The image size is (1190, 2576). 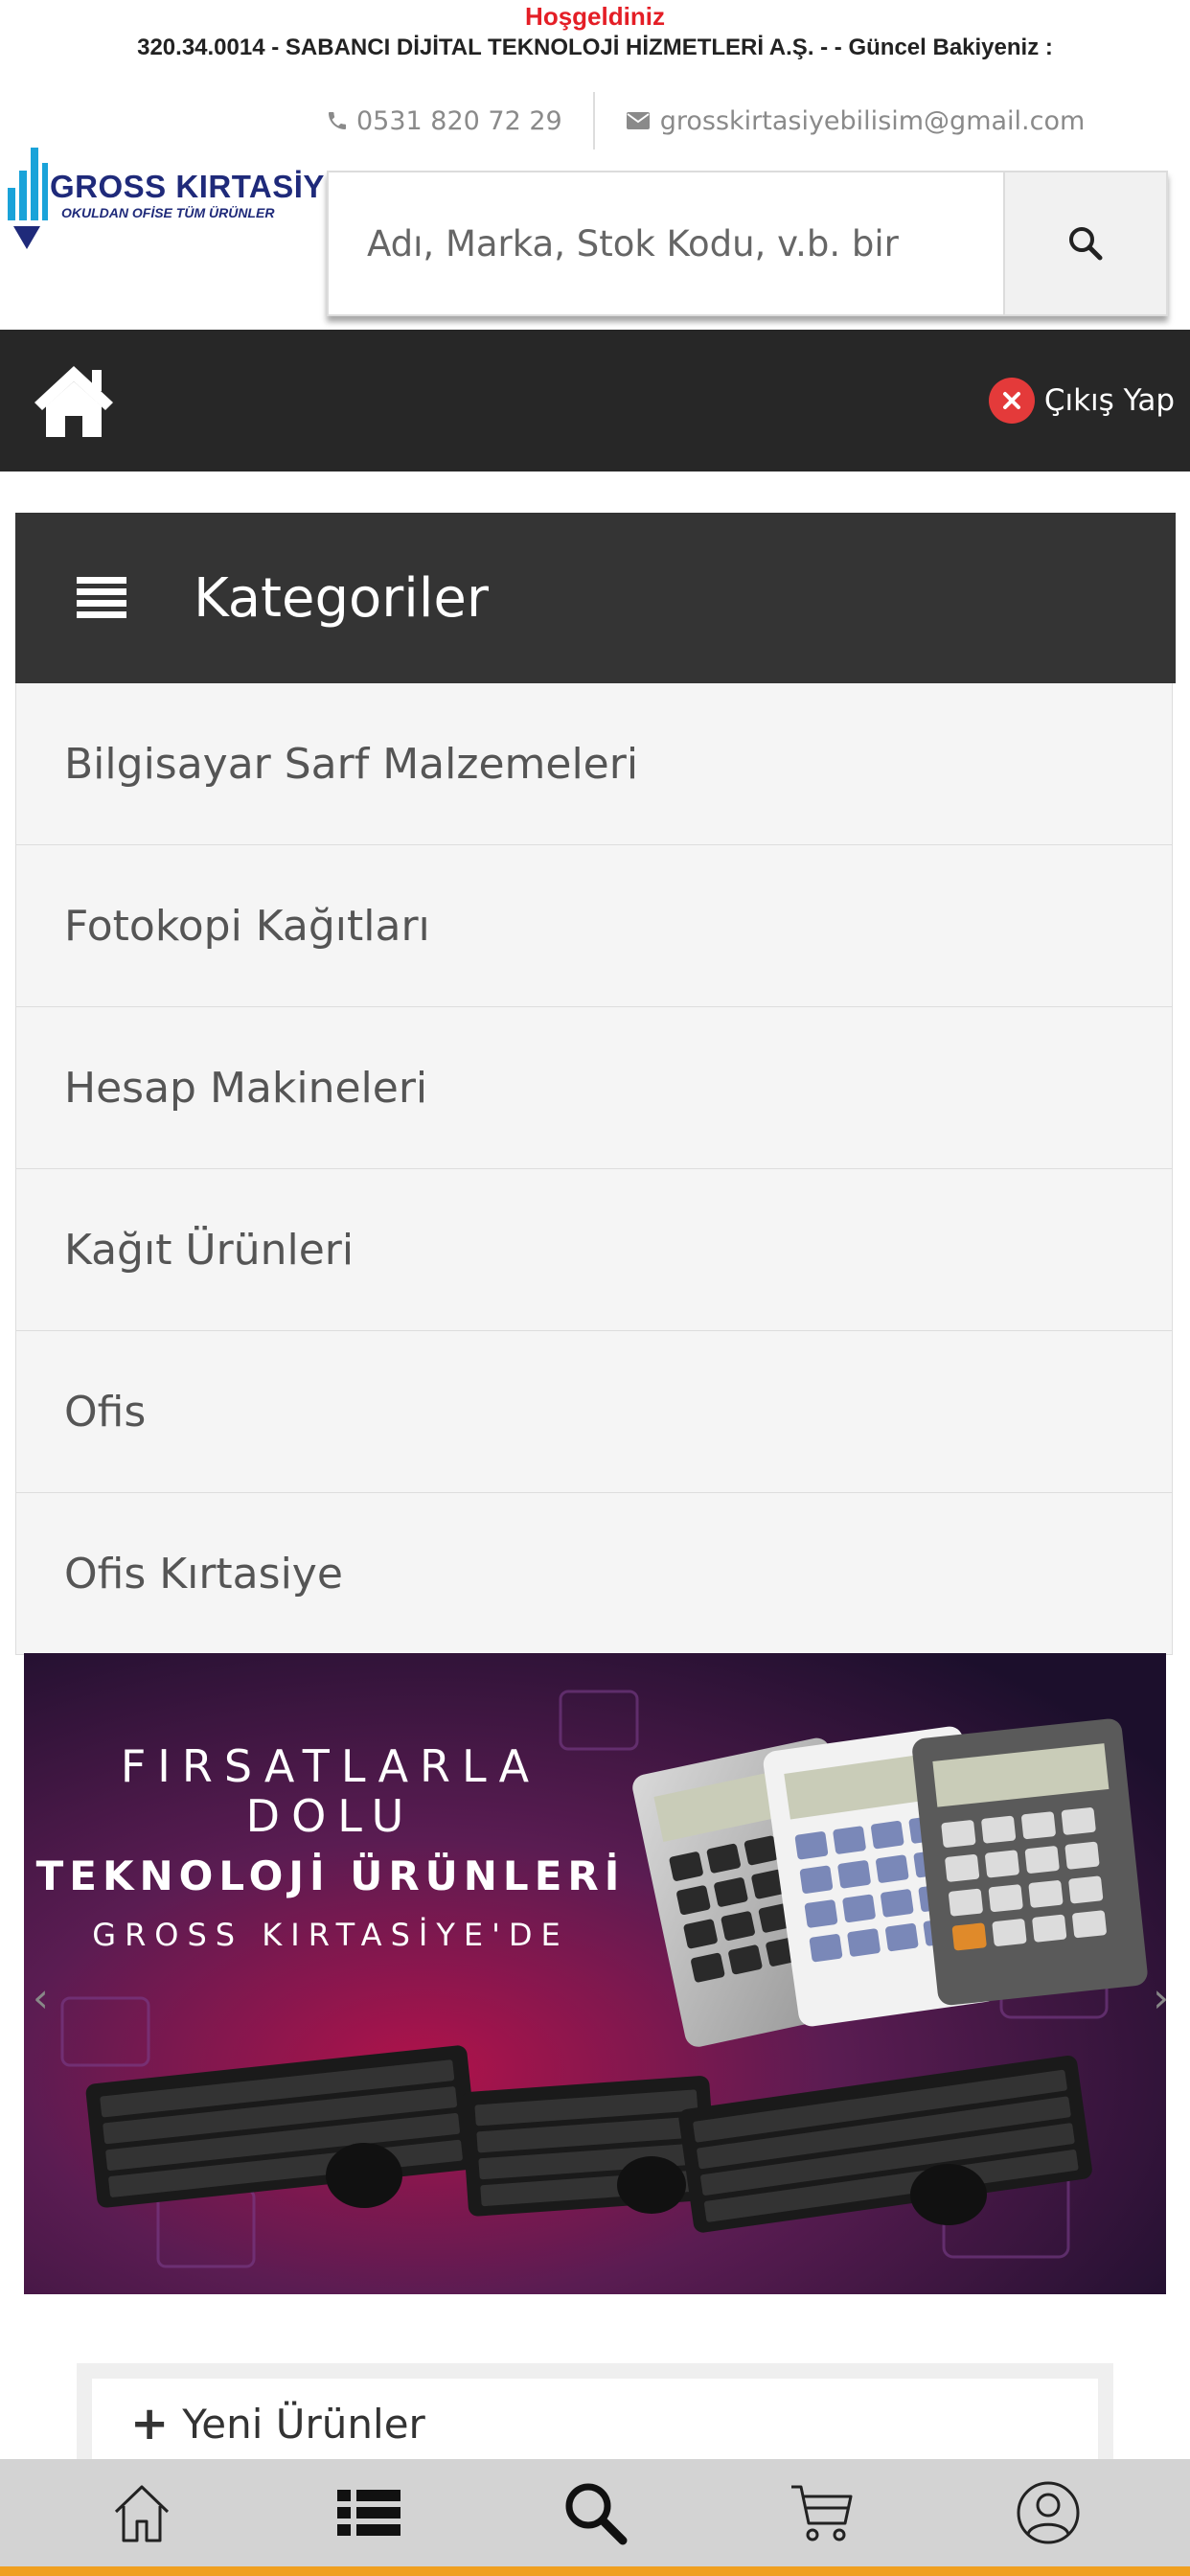 What do you see at coordinates (168, 212) in the screenshot?
I see `logo-tagline: OKULDAN OFİSE TÜM ÜRÜNLER` at bounding box center [168, 212].